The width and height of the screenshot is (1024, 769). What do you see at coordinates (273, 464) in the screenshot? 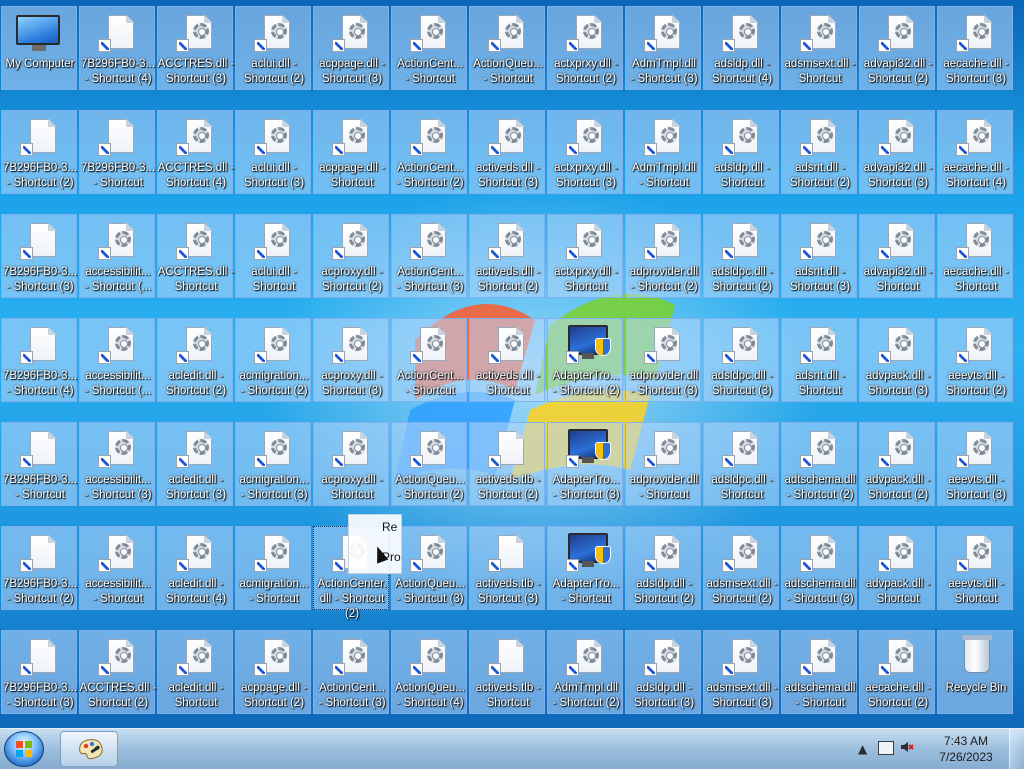
I see `desktop-icon: acmigration... - Shortcut (3)` at bounding box center [273, 464].